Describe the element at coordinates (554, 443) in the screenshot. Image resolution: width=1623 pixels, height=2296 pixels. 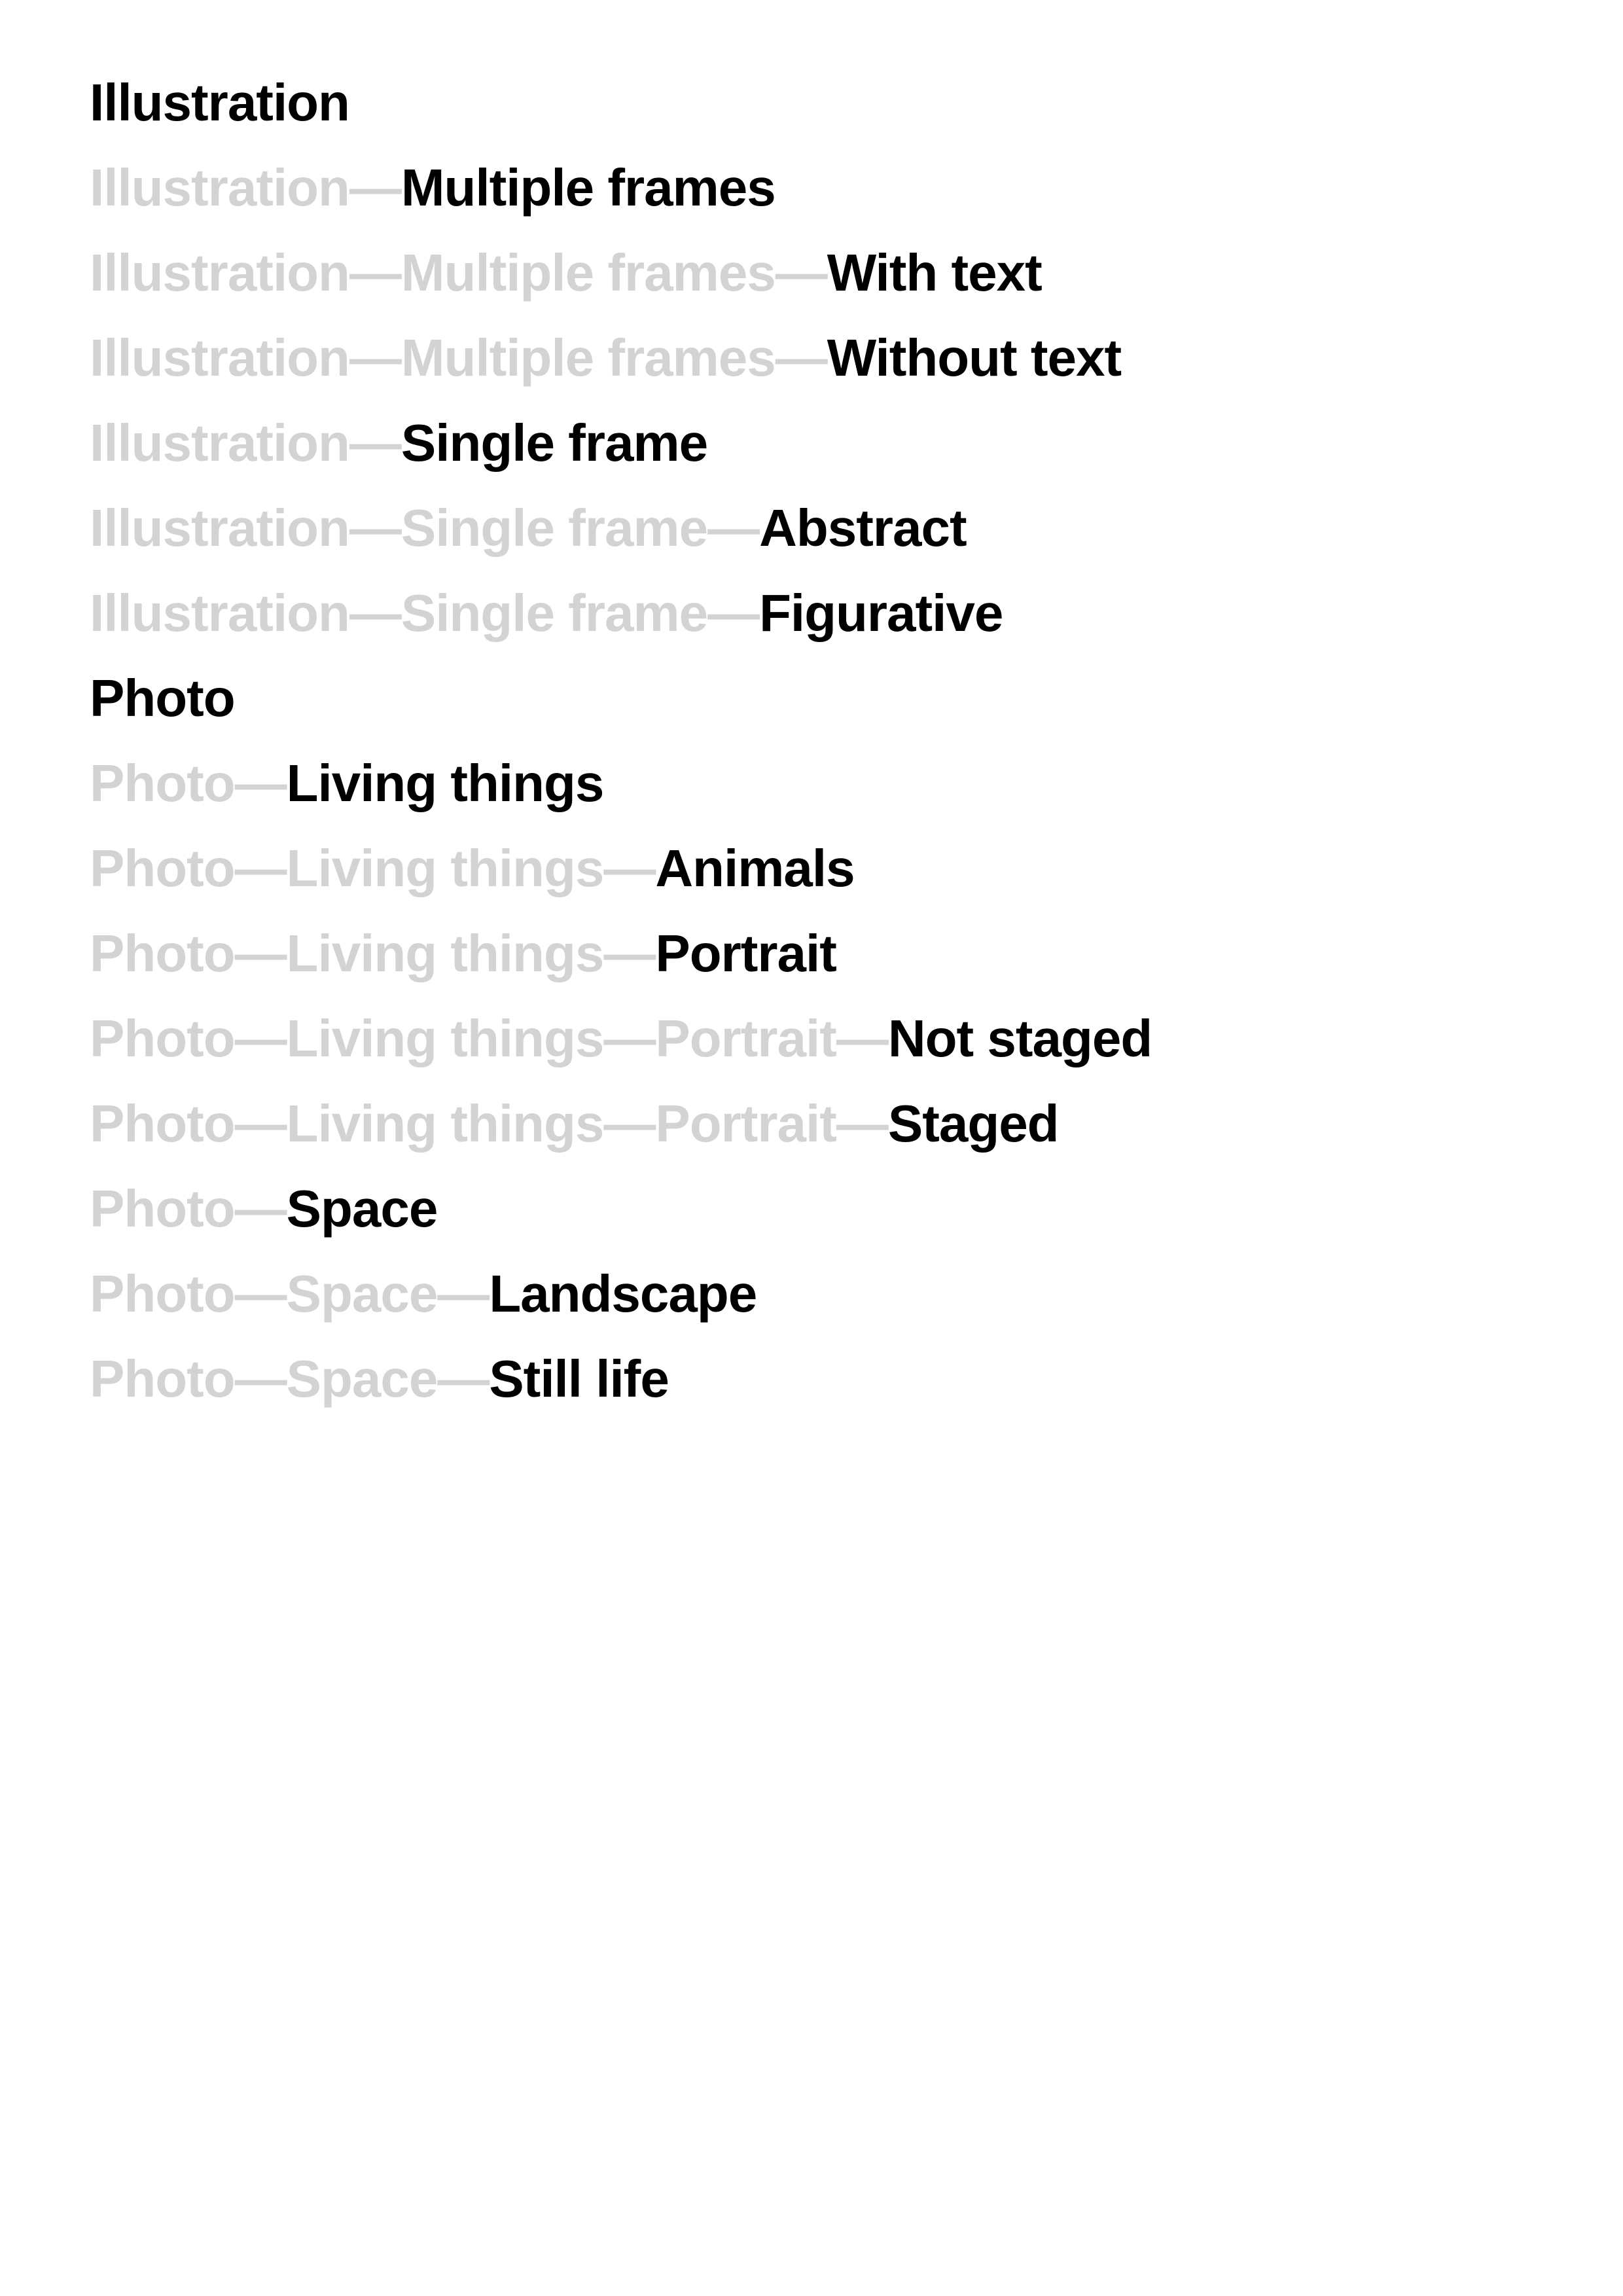
I see `leaf-label: Single frame` at that location.